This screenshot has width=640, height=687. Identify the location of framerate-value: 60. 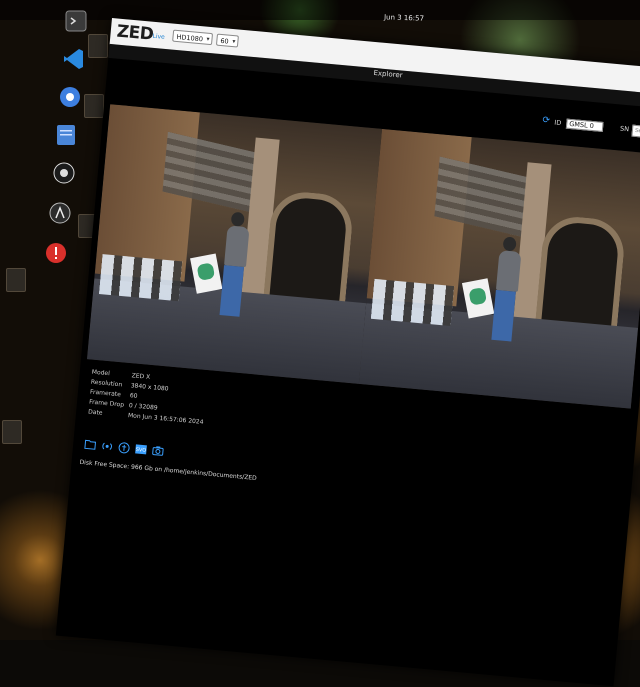
(133, 396).